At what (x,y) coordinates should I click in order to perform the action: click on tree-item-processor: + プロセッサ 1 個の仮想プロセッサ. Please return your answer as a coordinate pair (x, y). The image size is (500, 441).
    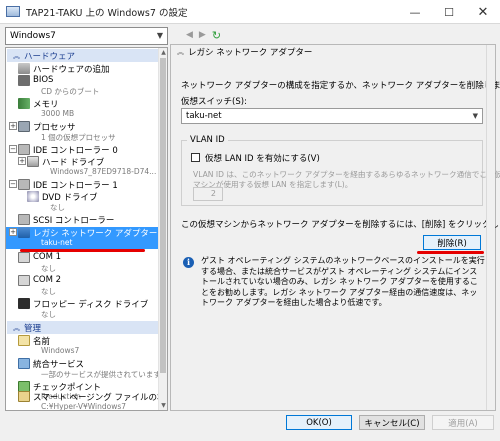
    Looking at the image, I should click on (82, 132).